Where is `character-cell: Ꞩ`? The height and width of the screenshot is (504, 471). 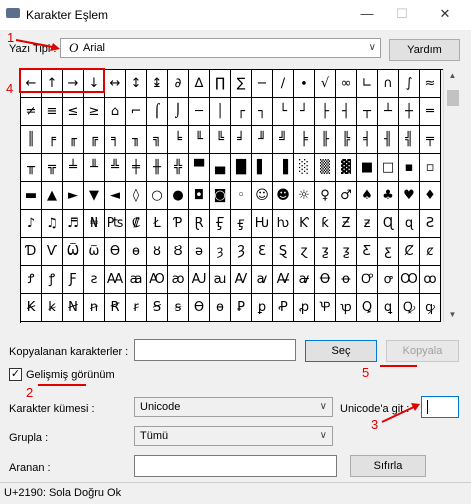
character-cell: Ꞩ is located at coordinates (157, 308).